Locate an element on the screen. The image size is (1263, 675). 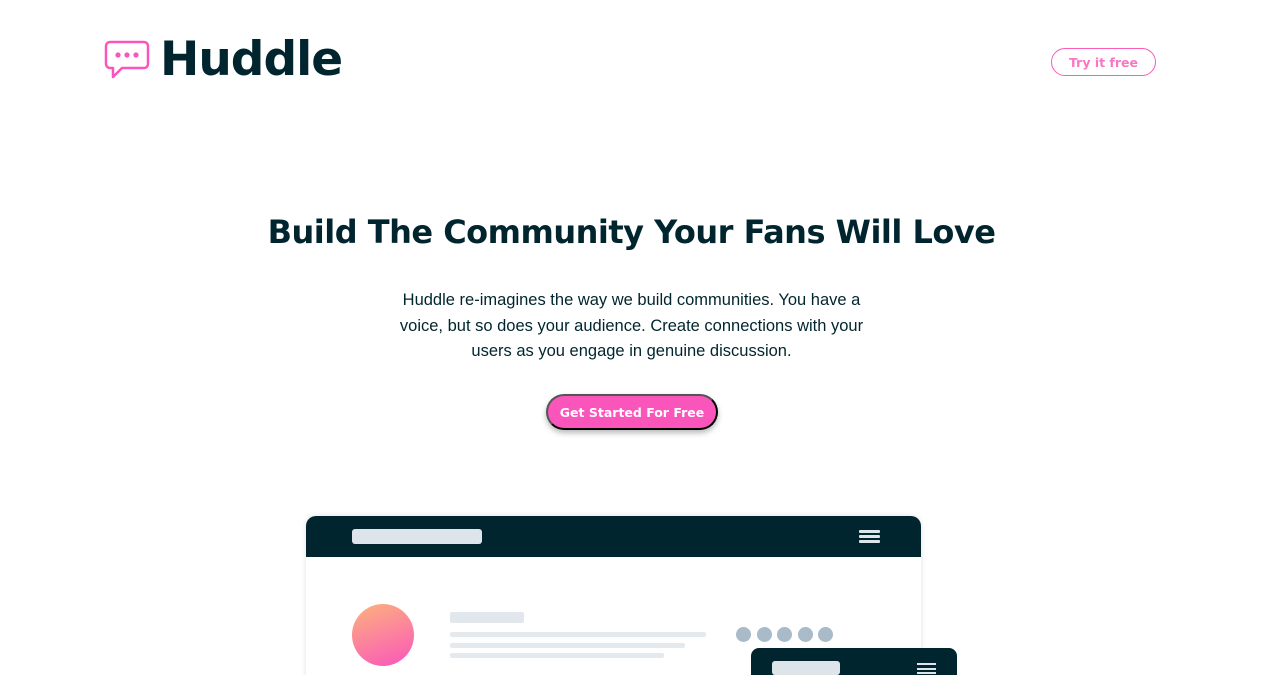
mockup-dots is located at coordinates (787, 634).